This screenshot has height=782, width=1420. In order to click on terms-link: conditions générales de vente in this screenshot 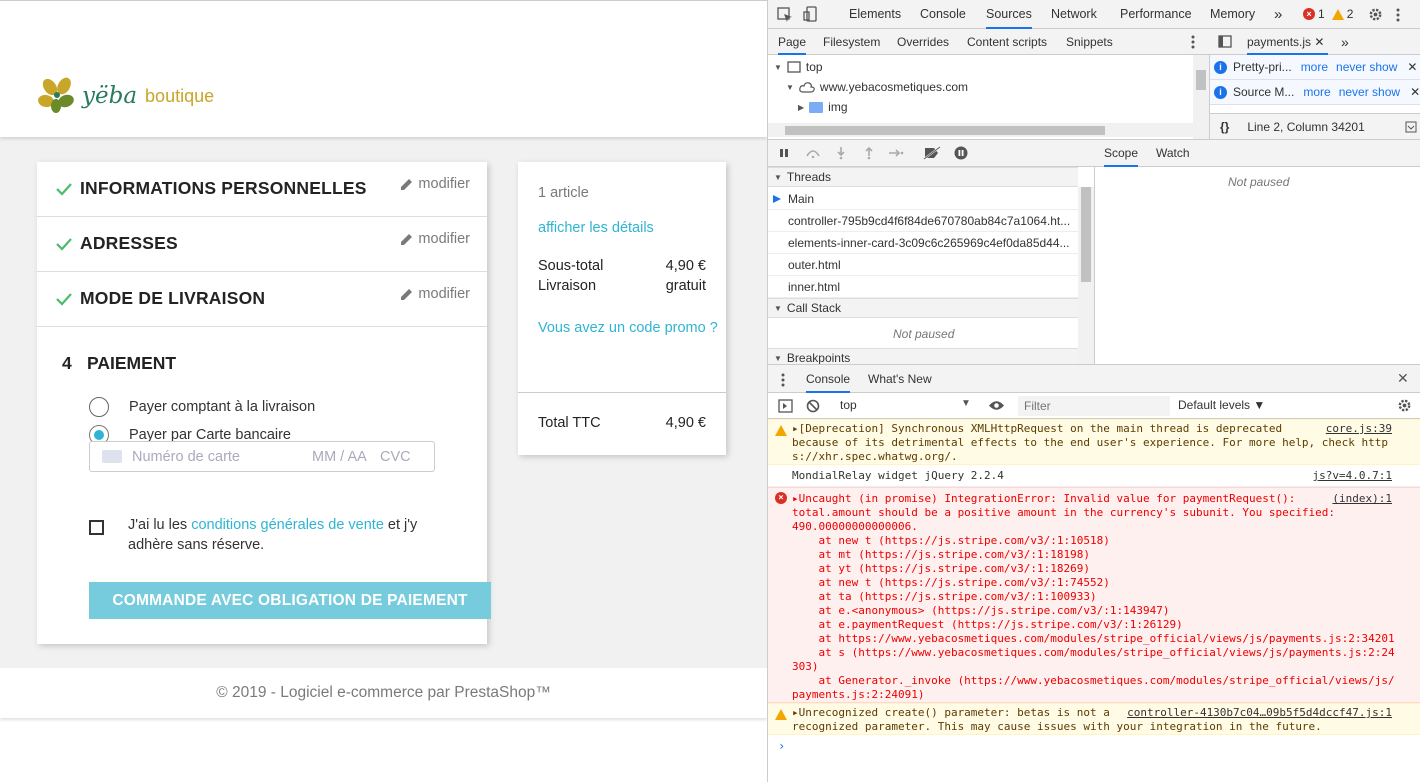, I will do `click(287, 525)`.